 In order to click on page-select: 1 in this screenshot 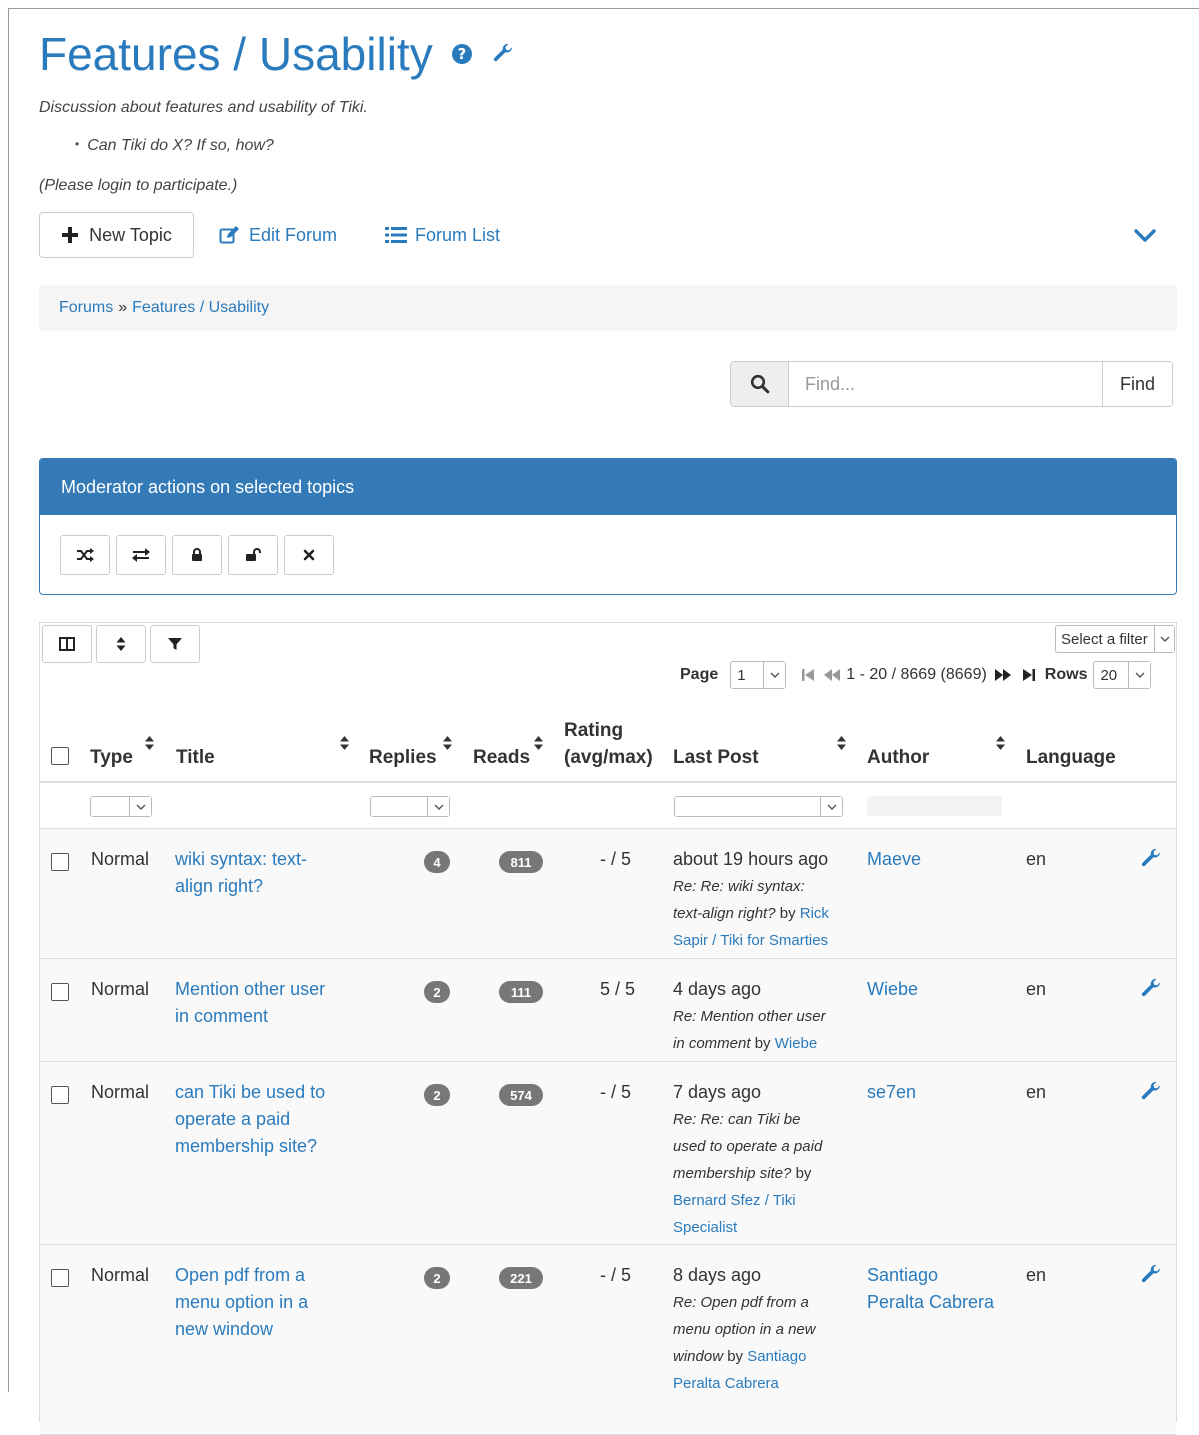, I will do `click(758, 675)`.